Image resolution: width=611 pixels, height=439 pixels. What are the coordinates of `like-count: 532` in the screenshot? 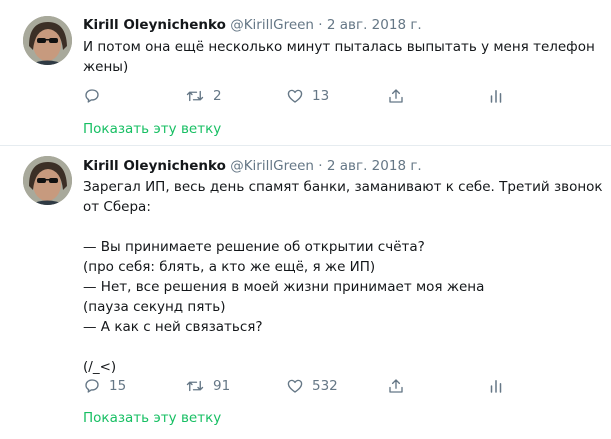 It's located at (325, 386).